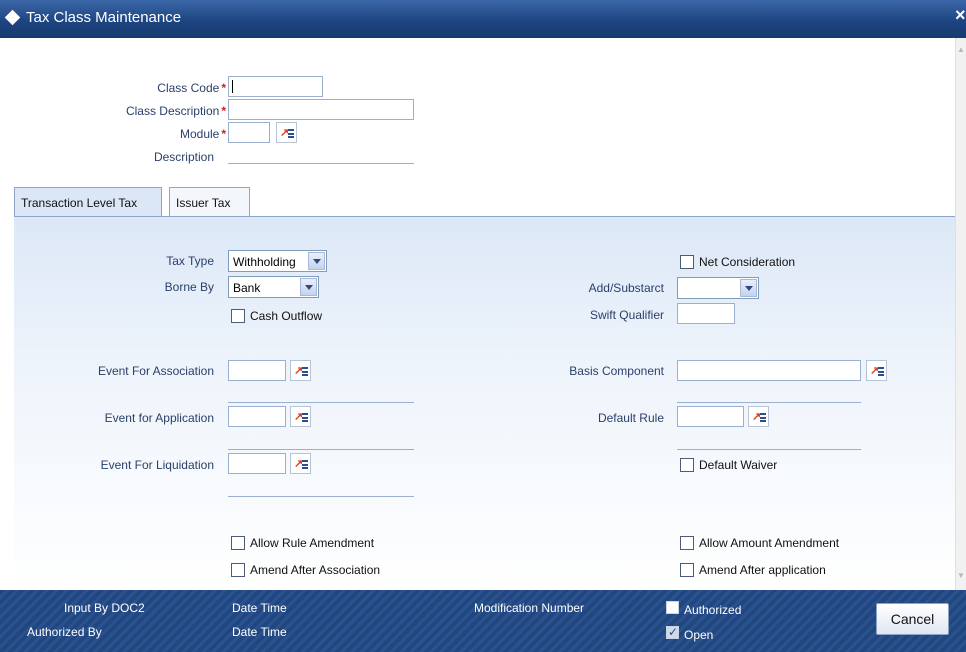 The width and height of the screenshot is (966, 652). I want to click on description-label: Description, so click(183, 157).